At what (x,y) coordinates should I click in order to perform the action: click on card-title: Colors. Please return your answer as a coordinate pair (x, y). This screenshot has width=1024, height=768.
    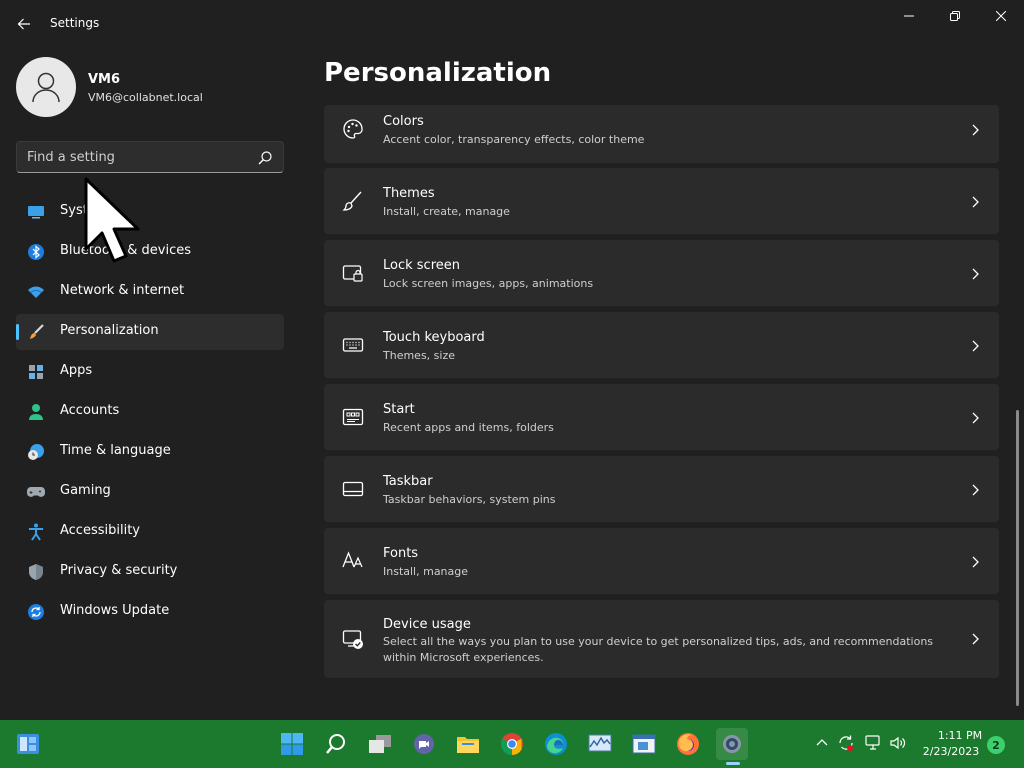
    Looking at the image, I should click on (403, 121).